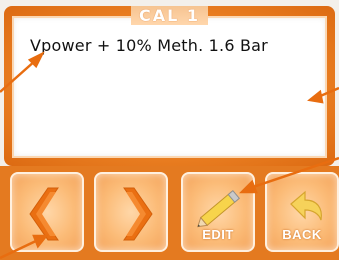 The height and width of the screenshot is (260, 339). I want to click on edit-label: EDIT, so click(218, 234).